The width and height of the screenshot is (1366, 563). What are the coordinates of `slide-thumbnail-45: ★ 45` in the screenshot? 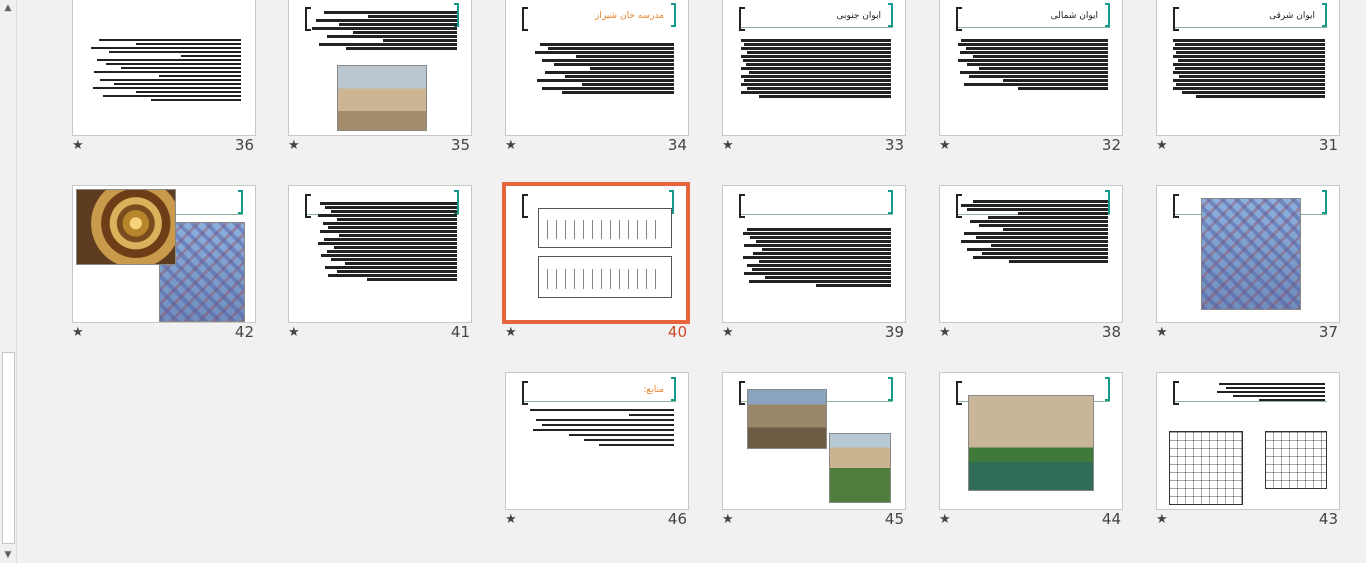 It's located at (814, 452).